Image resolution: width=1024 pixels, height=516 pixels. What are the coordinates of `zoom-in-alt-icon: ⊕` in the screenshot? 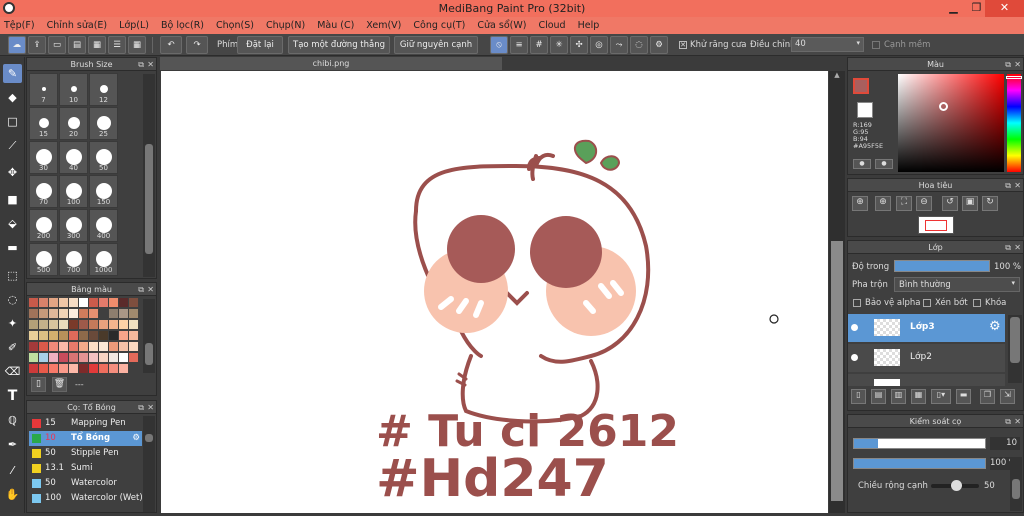 It's located at (883, 203).